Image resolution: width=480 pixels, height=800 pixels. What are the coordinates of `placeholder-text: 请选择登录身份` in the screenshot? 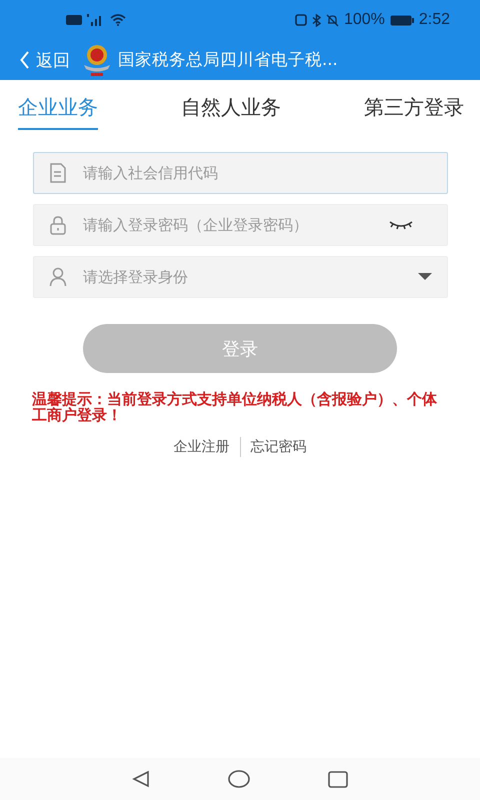 It's located at (136, 277).